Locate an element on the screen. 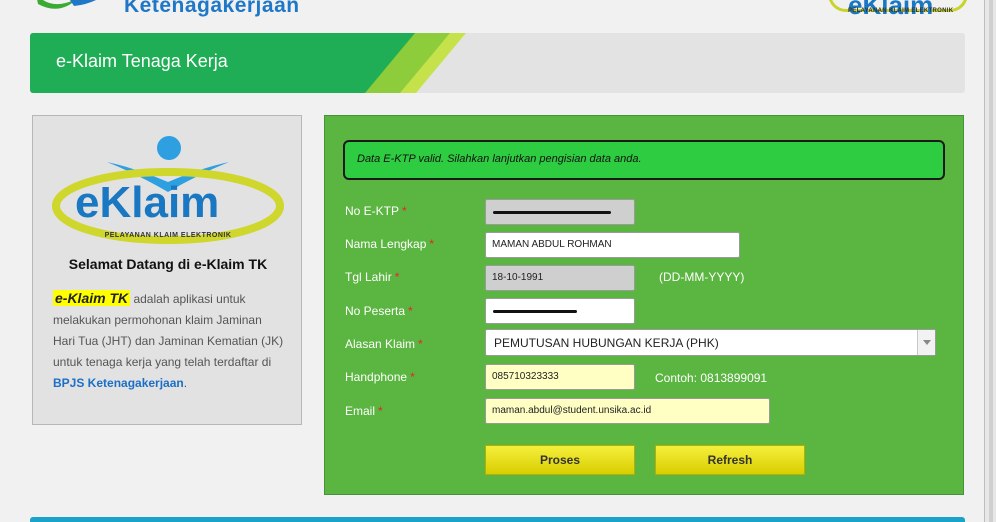 Image resolution: width=996 pixels, height=522 pixels. eklaim-logo-word: eKlaim is located at coordinates (147, 202).